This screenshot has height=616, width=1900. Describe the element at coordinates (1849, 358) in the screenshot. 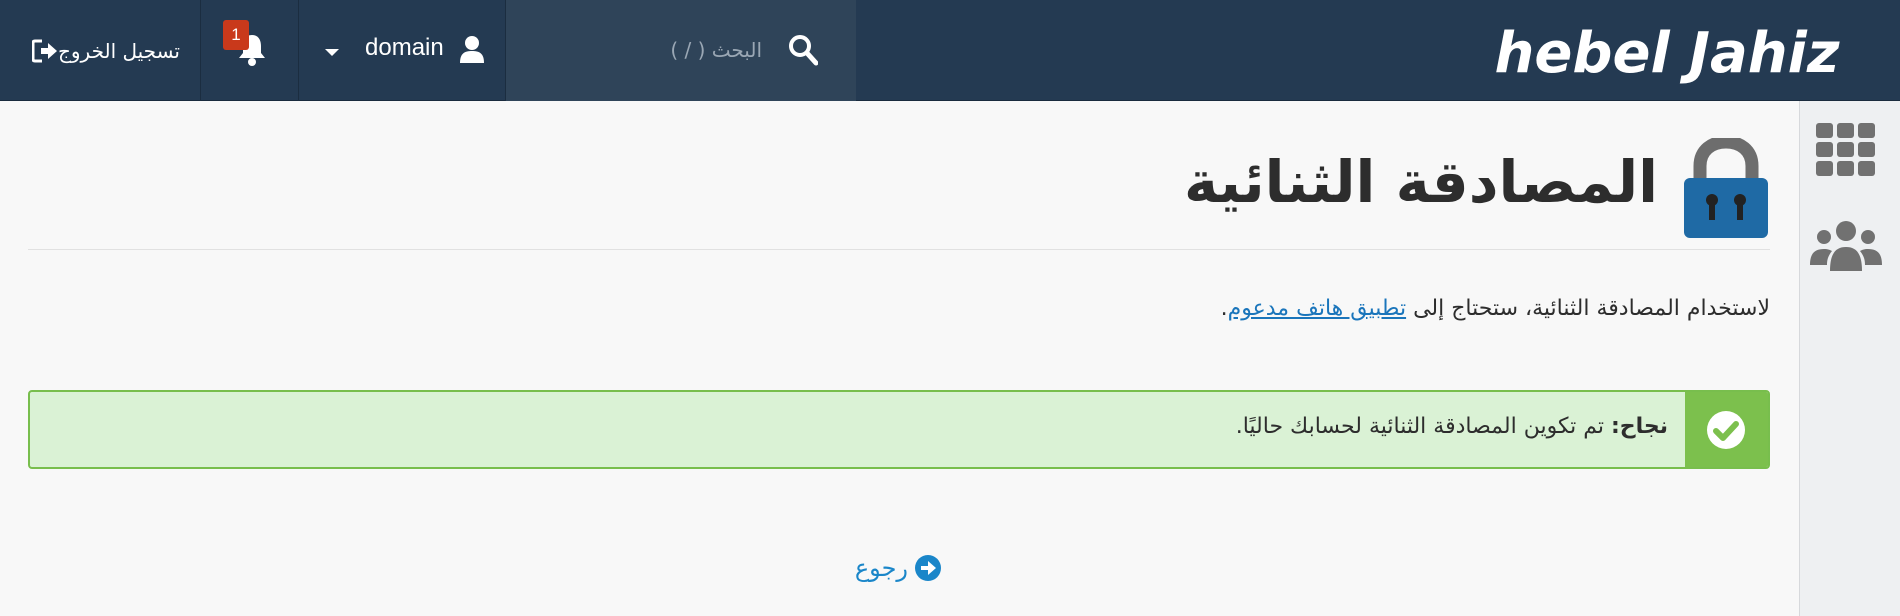

I see `right-sidebar` at that location.